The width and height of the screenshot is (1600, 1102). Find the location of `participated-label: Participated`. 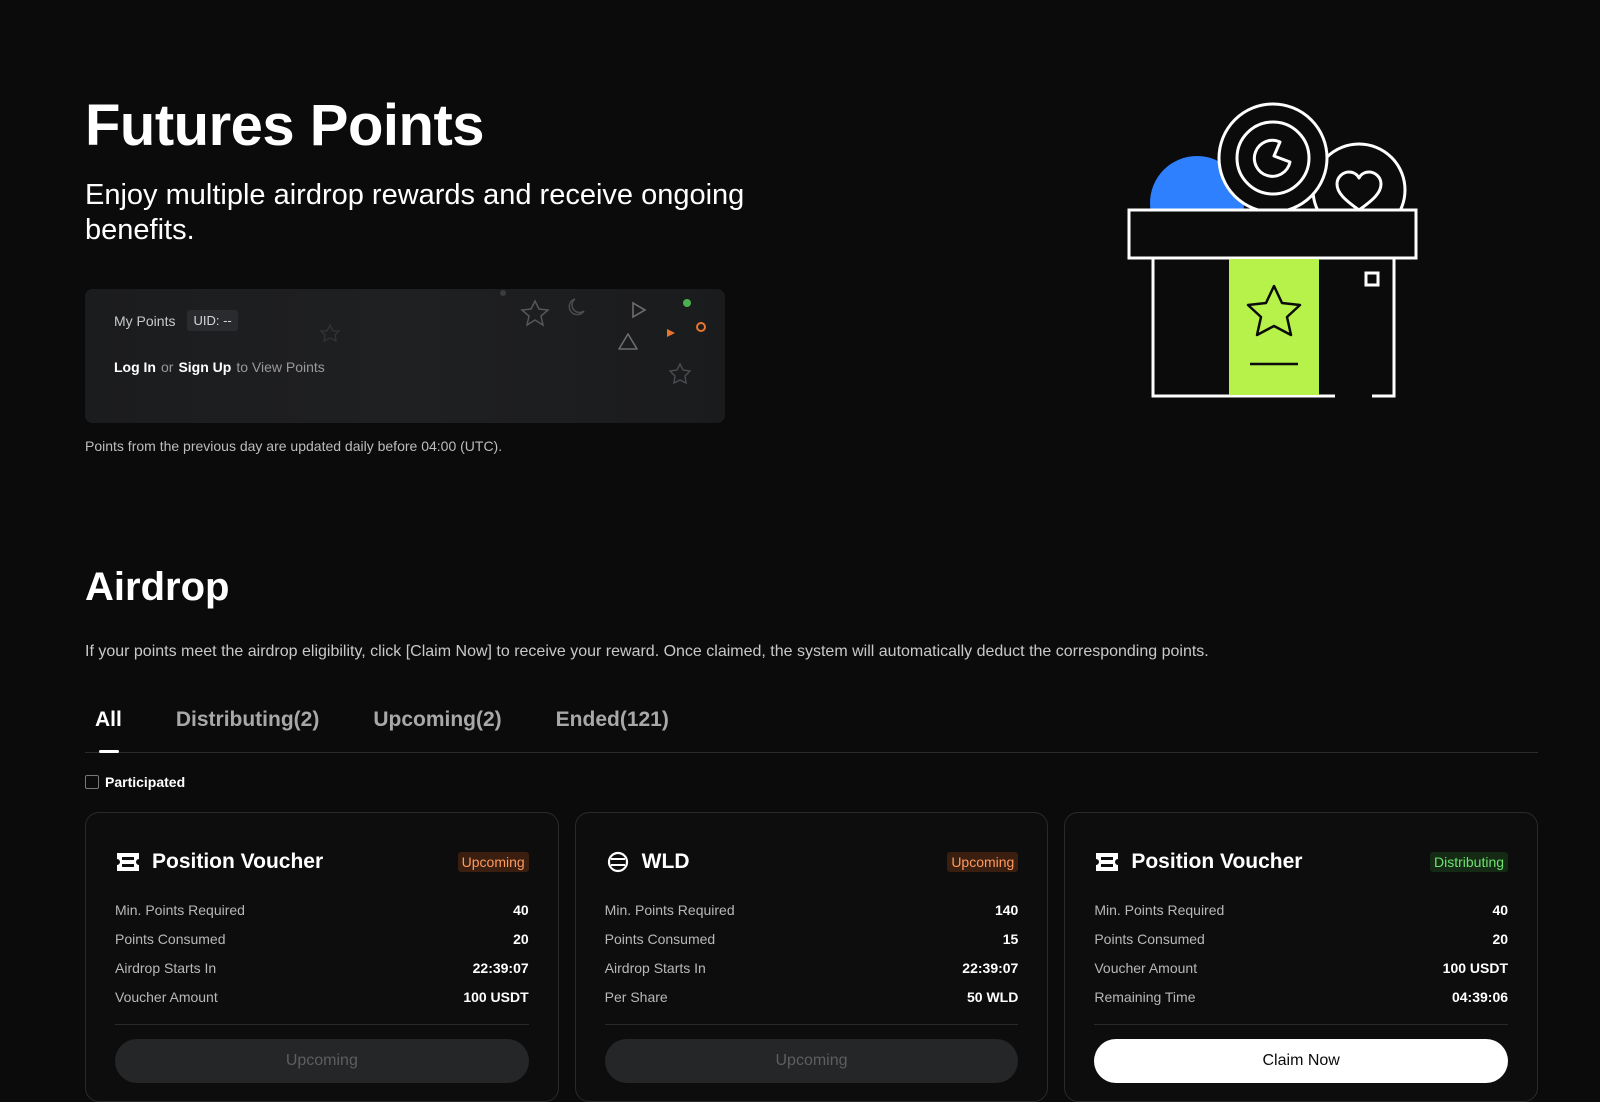

participated-label: Participated is located at coordinates (145, 782).